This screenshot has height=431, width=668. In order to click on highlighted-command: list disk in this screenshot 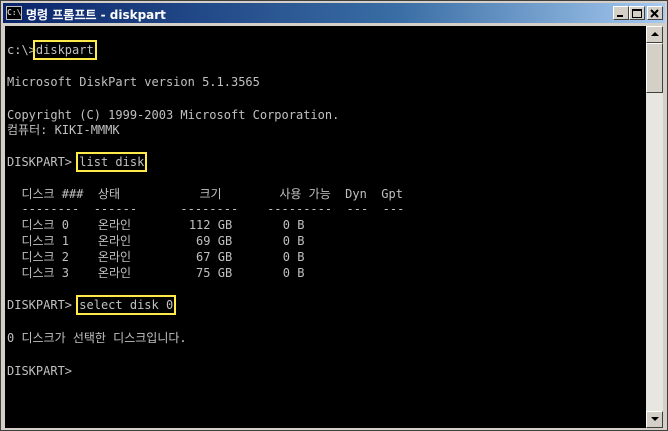, I will do `click(112, 162)`.